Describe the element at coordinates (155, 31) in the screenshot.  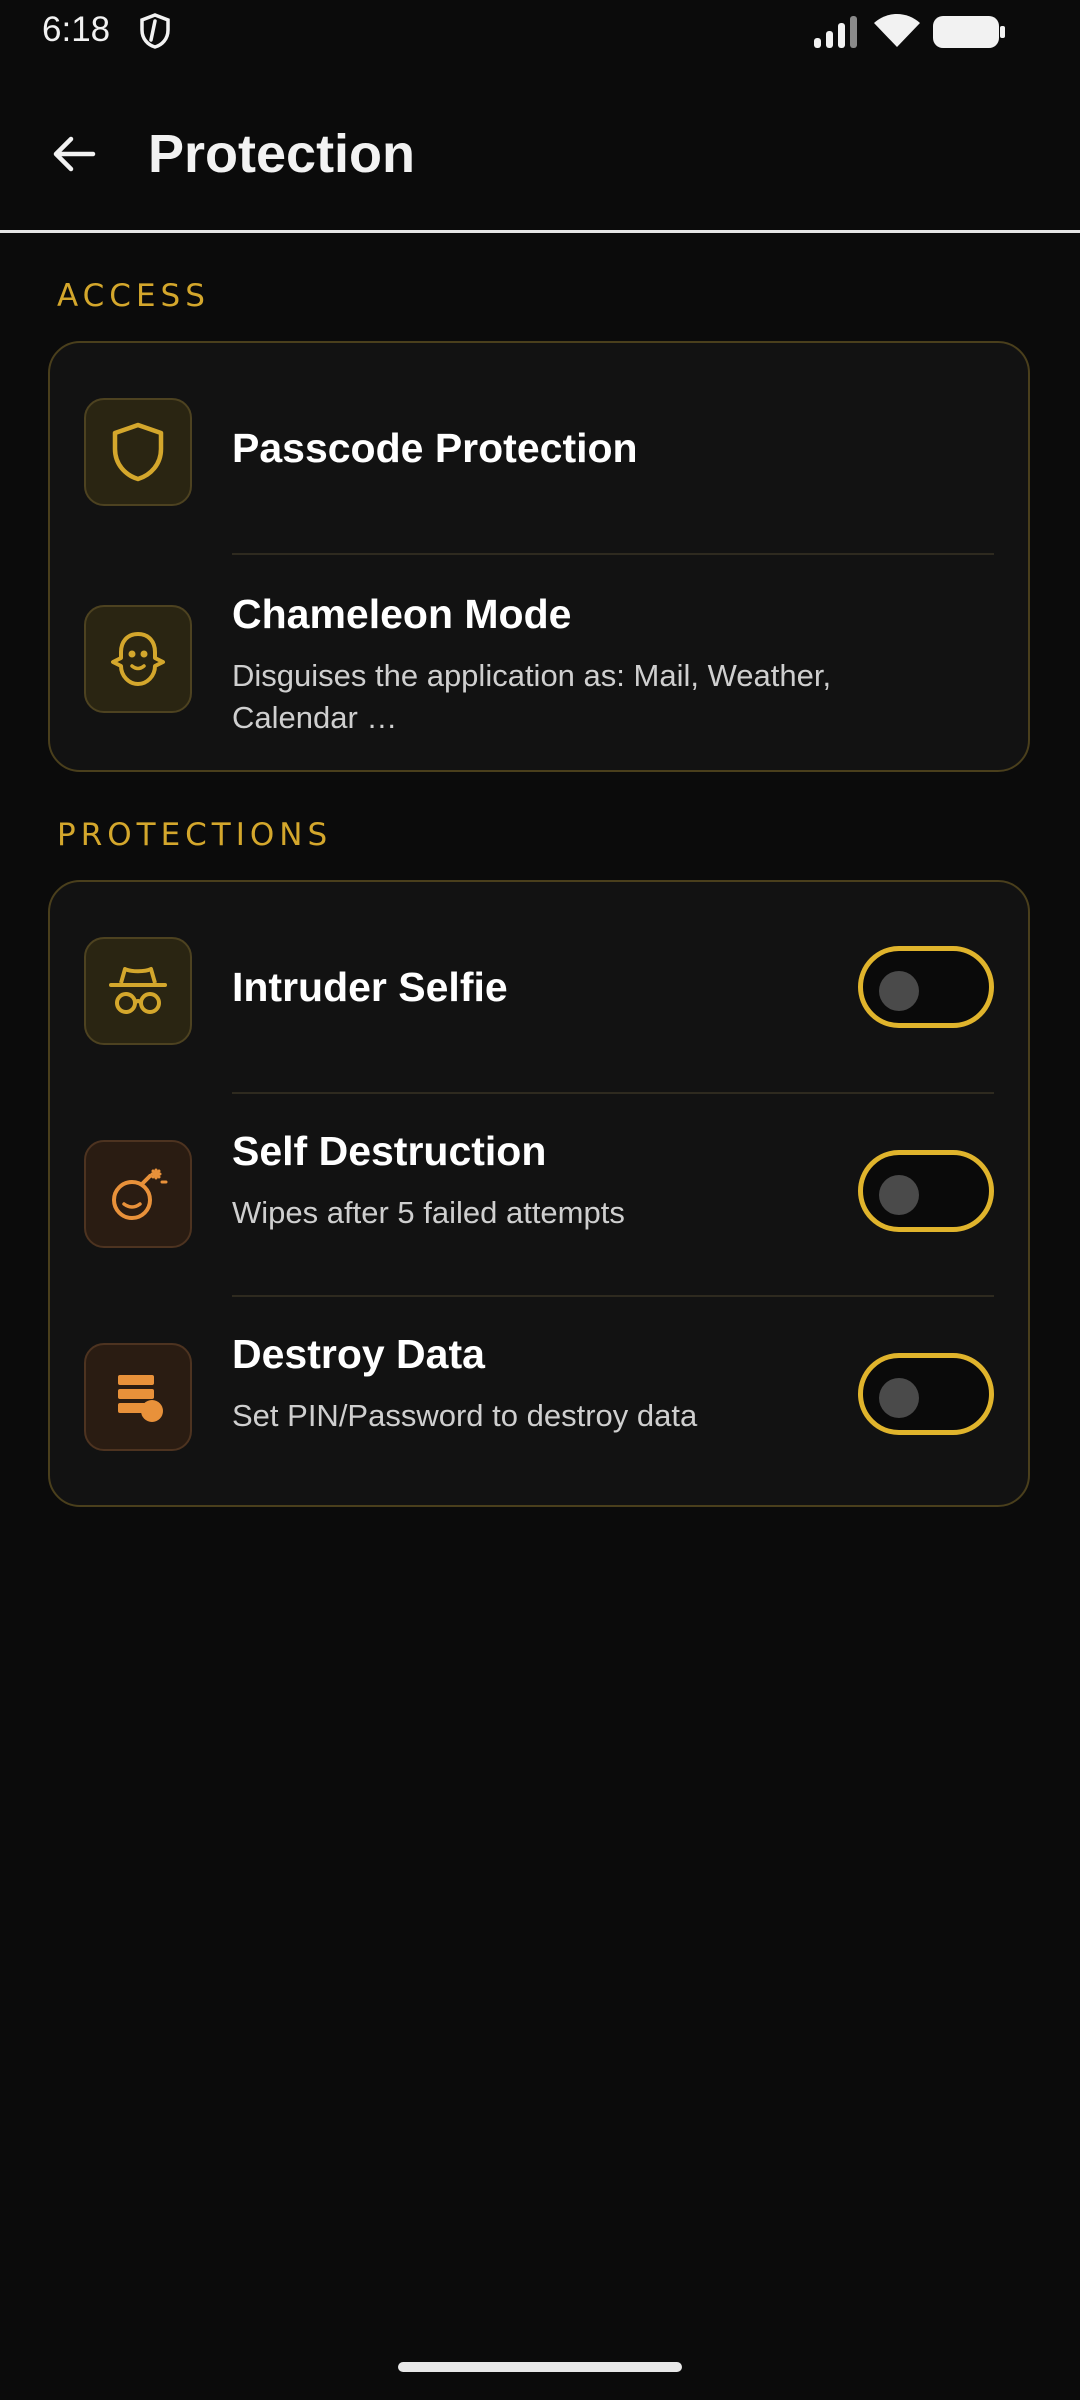
I see `vpn-shield-icon` at that location.